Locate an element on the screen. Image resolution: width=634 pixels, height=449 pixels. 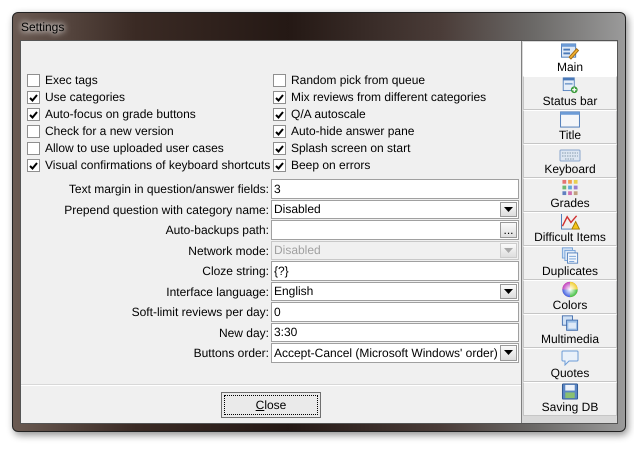
sidebar-tab: Difficult Items is located at coordinates (570, 229).